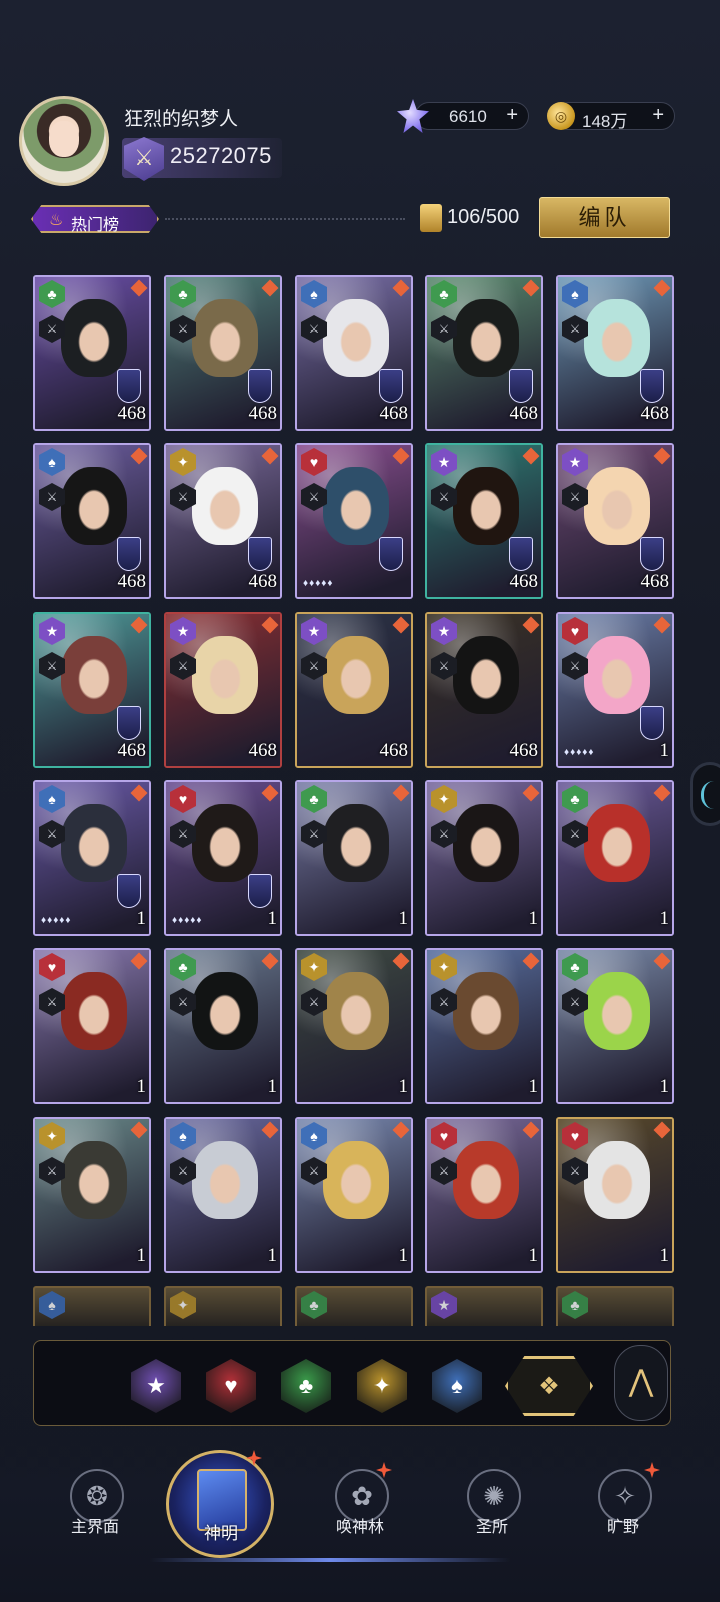  I want to click on collapse-filter-button: ⋀, so click(641, 1383).